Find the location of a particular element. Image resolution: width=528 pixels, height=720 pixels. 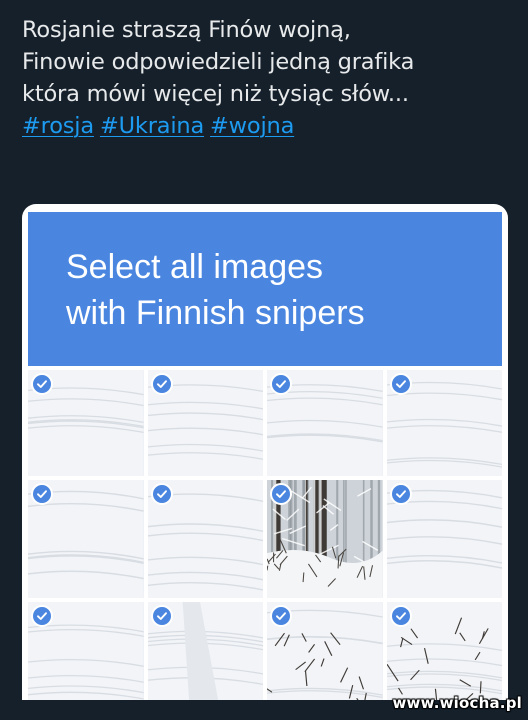

tweet-line-1: Rosjanie straszą Finów wojną, is located at coordinates (186, 30).